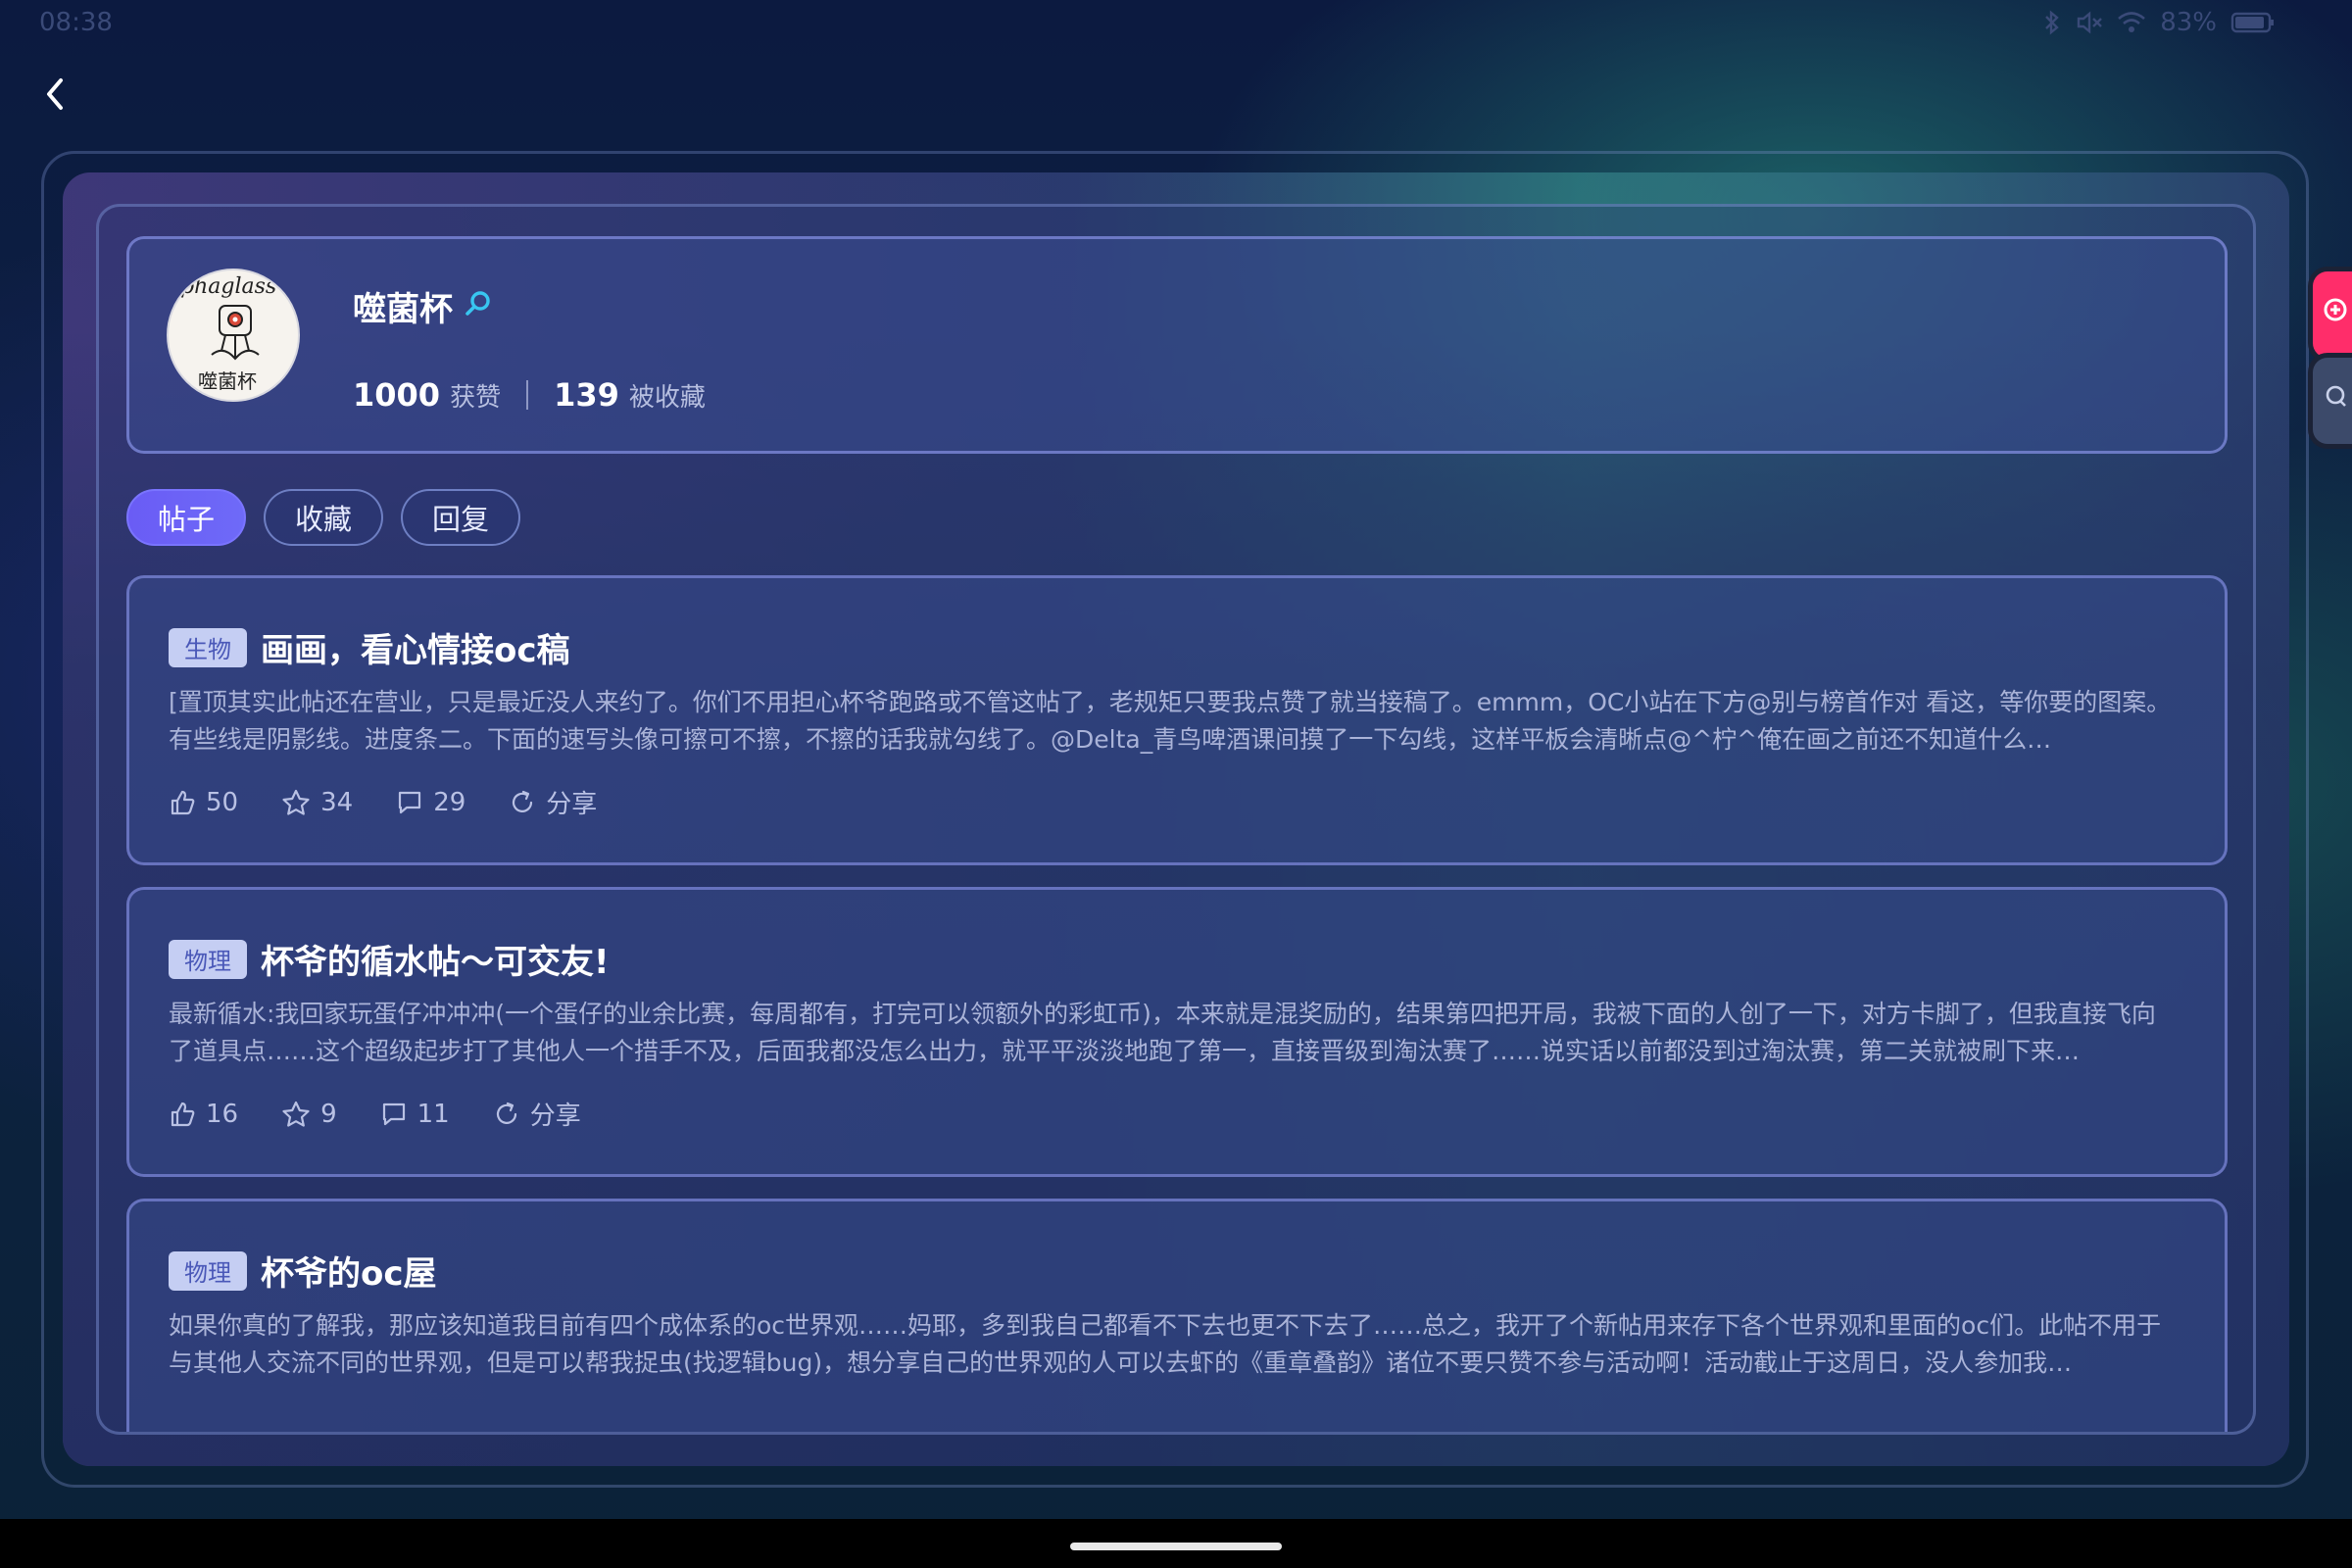 The height and width of the screenshot is (1568, 2352). What do you see at coordinates (1177, 345) in the screenshot?
I see `profile-card: phaglass 噬菌杯 噬菌杯 1000 获赞 139 被收藏` at bounding box center [1177, 345].